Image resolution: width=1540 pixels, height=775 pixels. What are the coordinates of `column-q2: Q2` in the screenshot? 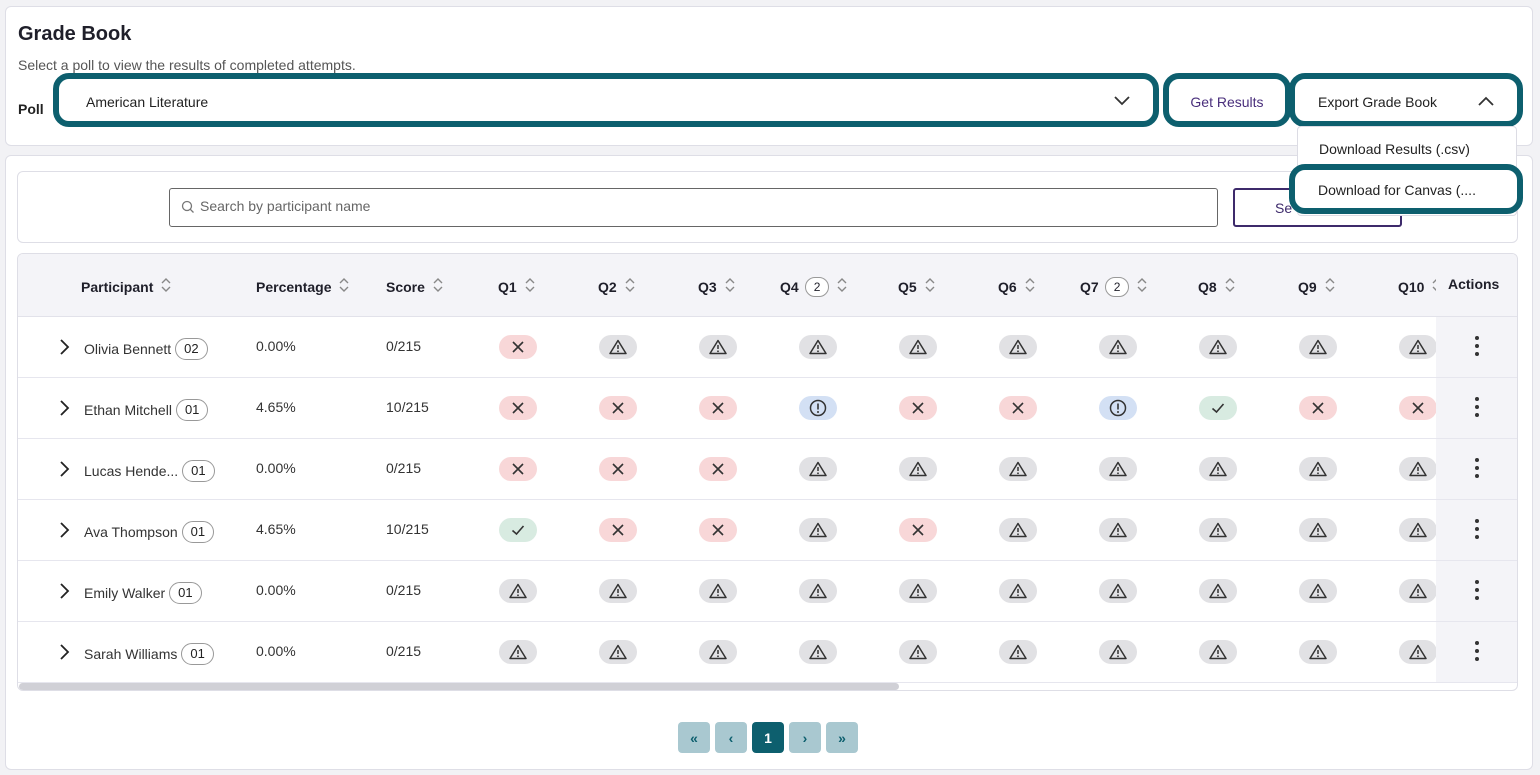 It's located at (617, 286).